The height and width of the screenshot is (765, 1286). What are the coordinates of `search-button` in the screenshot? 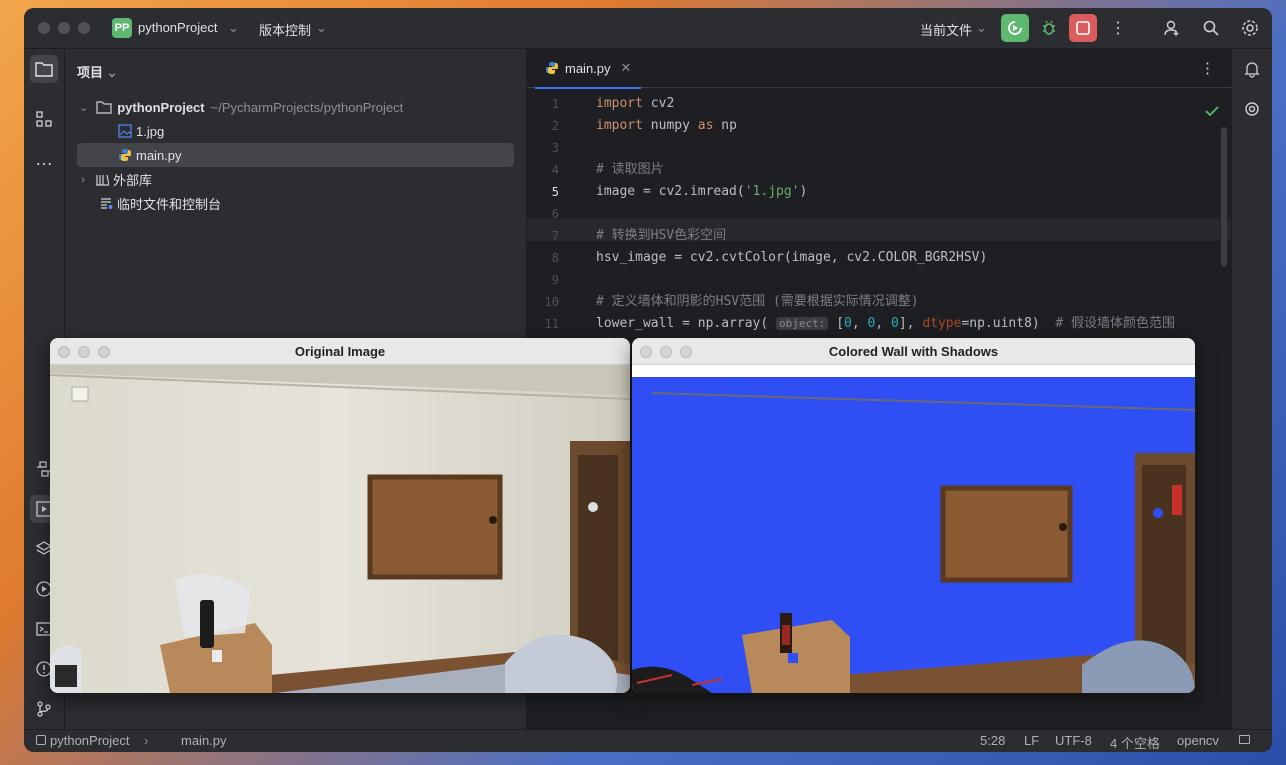 It's located at (1211, 28).